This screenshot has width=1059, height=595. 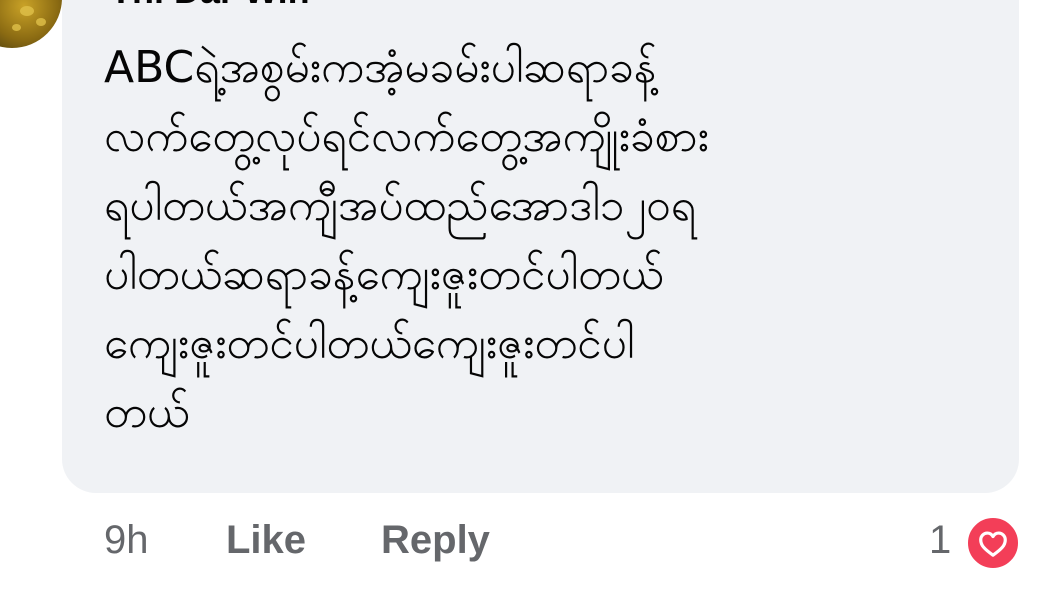 I want to click on comment-author-name: Thi Dar Win, so click(x=210, y=6).